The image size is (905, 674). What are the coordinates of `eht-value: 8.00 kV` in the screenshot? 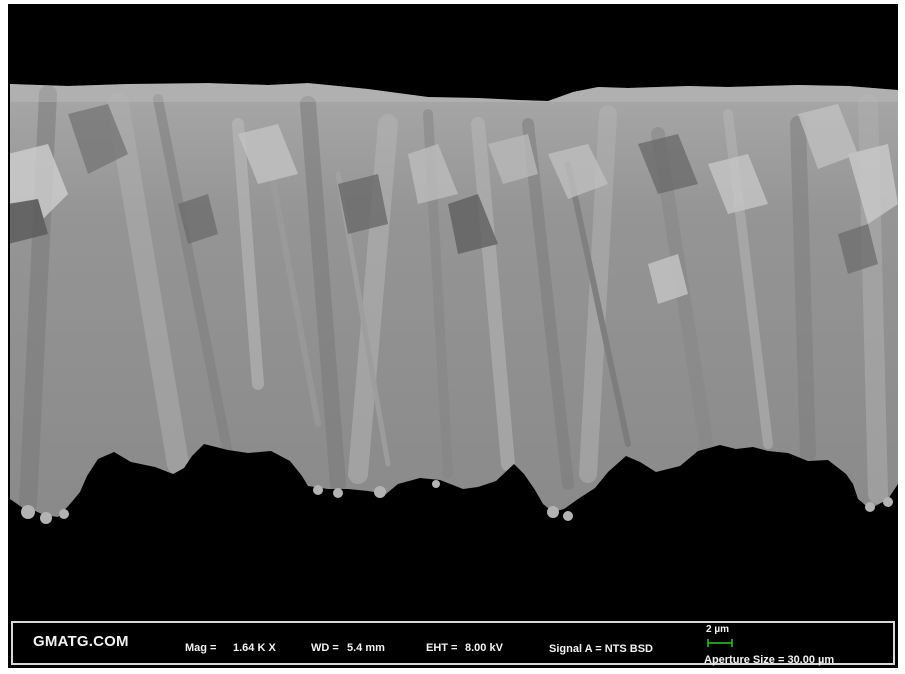 It's located at (484, 648).